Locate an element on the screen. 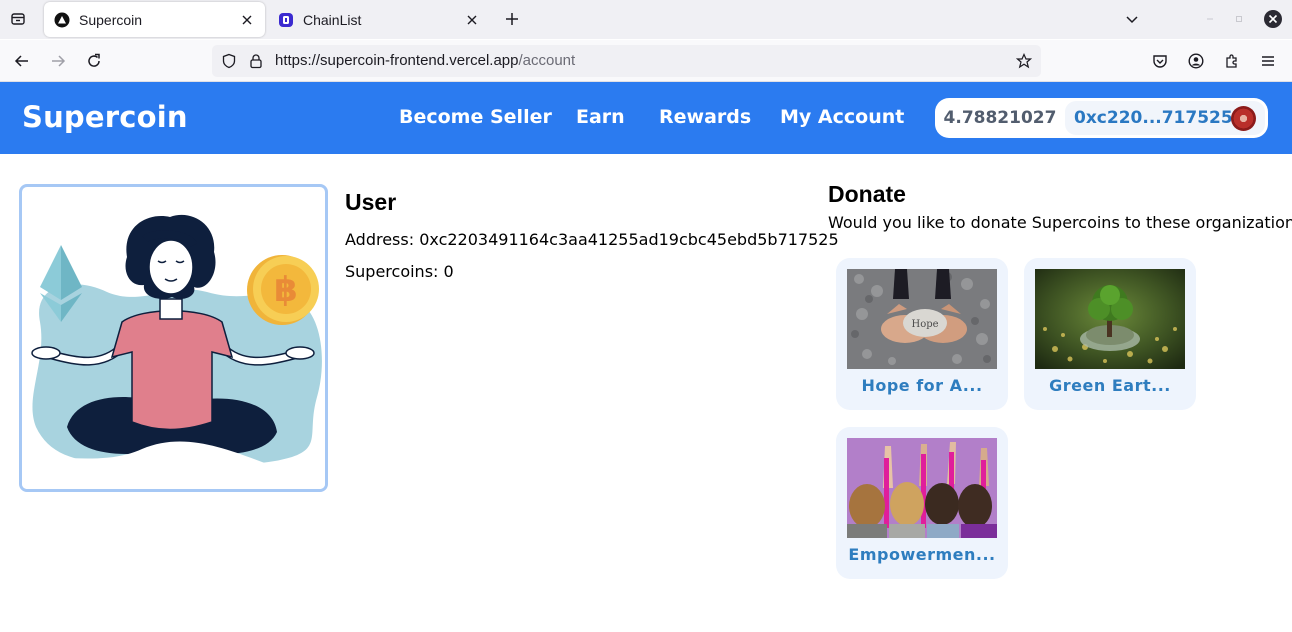 This screenshot has height=632, width=1292. supercoins-value: 0 is located at coordinates (448, 271).